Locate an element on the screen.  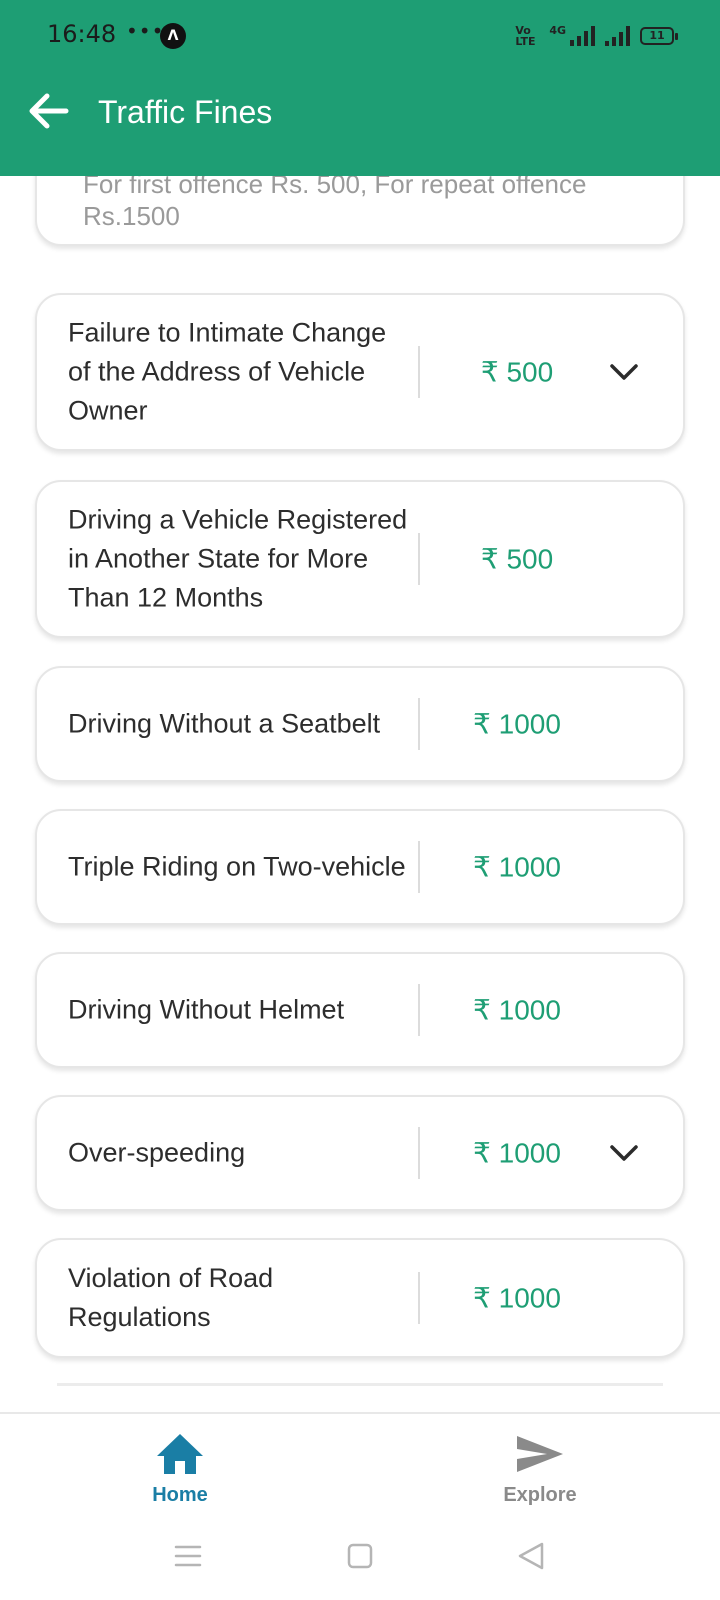
square-icon is located at coordinates (360, 1556).